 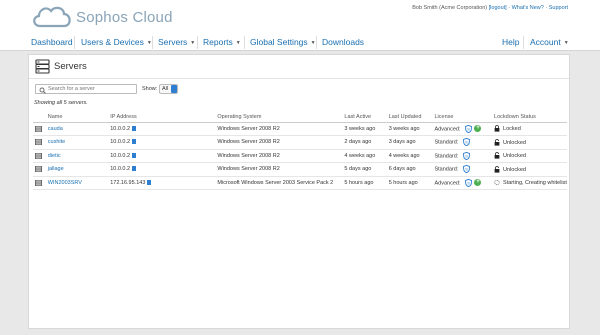 I want to click on nav-users-devices: Users & Devices ▼, so click(x=116, y=42).